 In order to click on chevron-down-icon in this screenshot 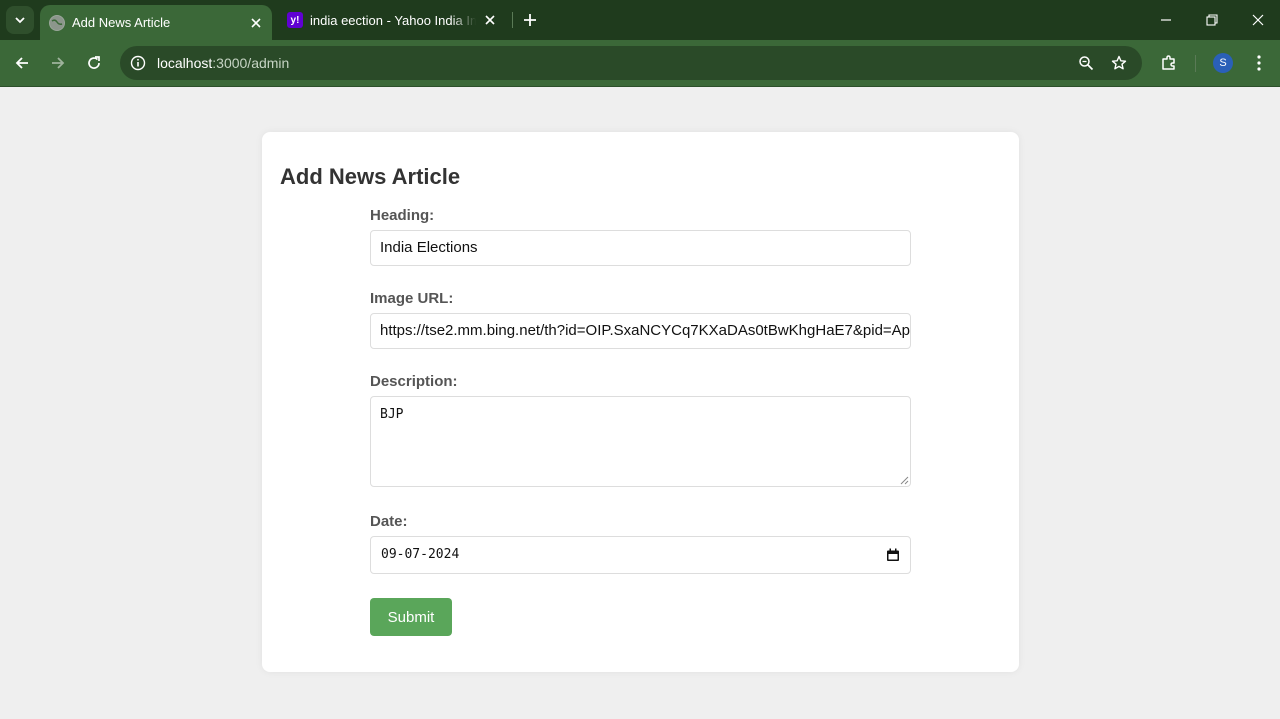, I will do `click(20, 20)`.